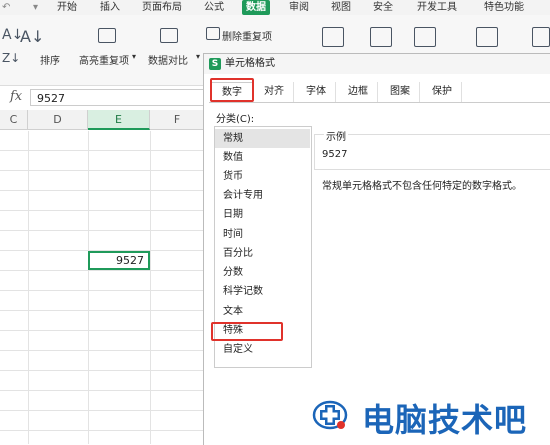 This screenshot has width=550, height=445. I want to click on sample-label: 示例, so click(336, 135).